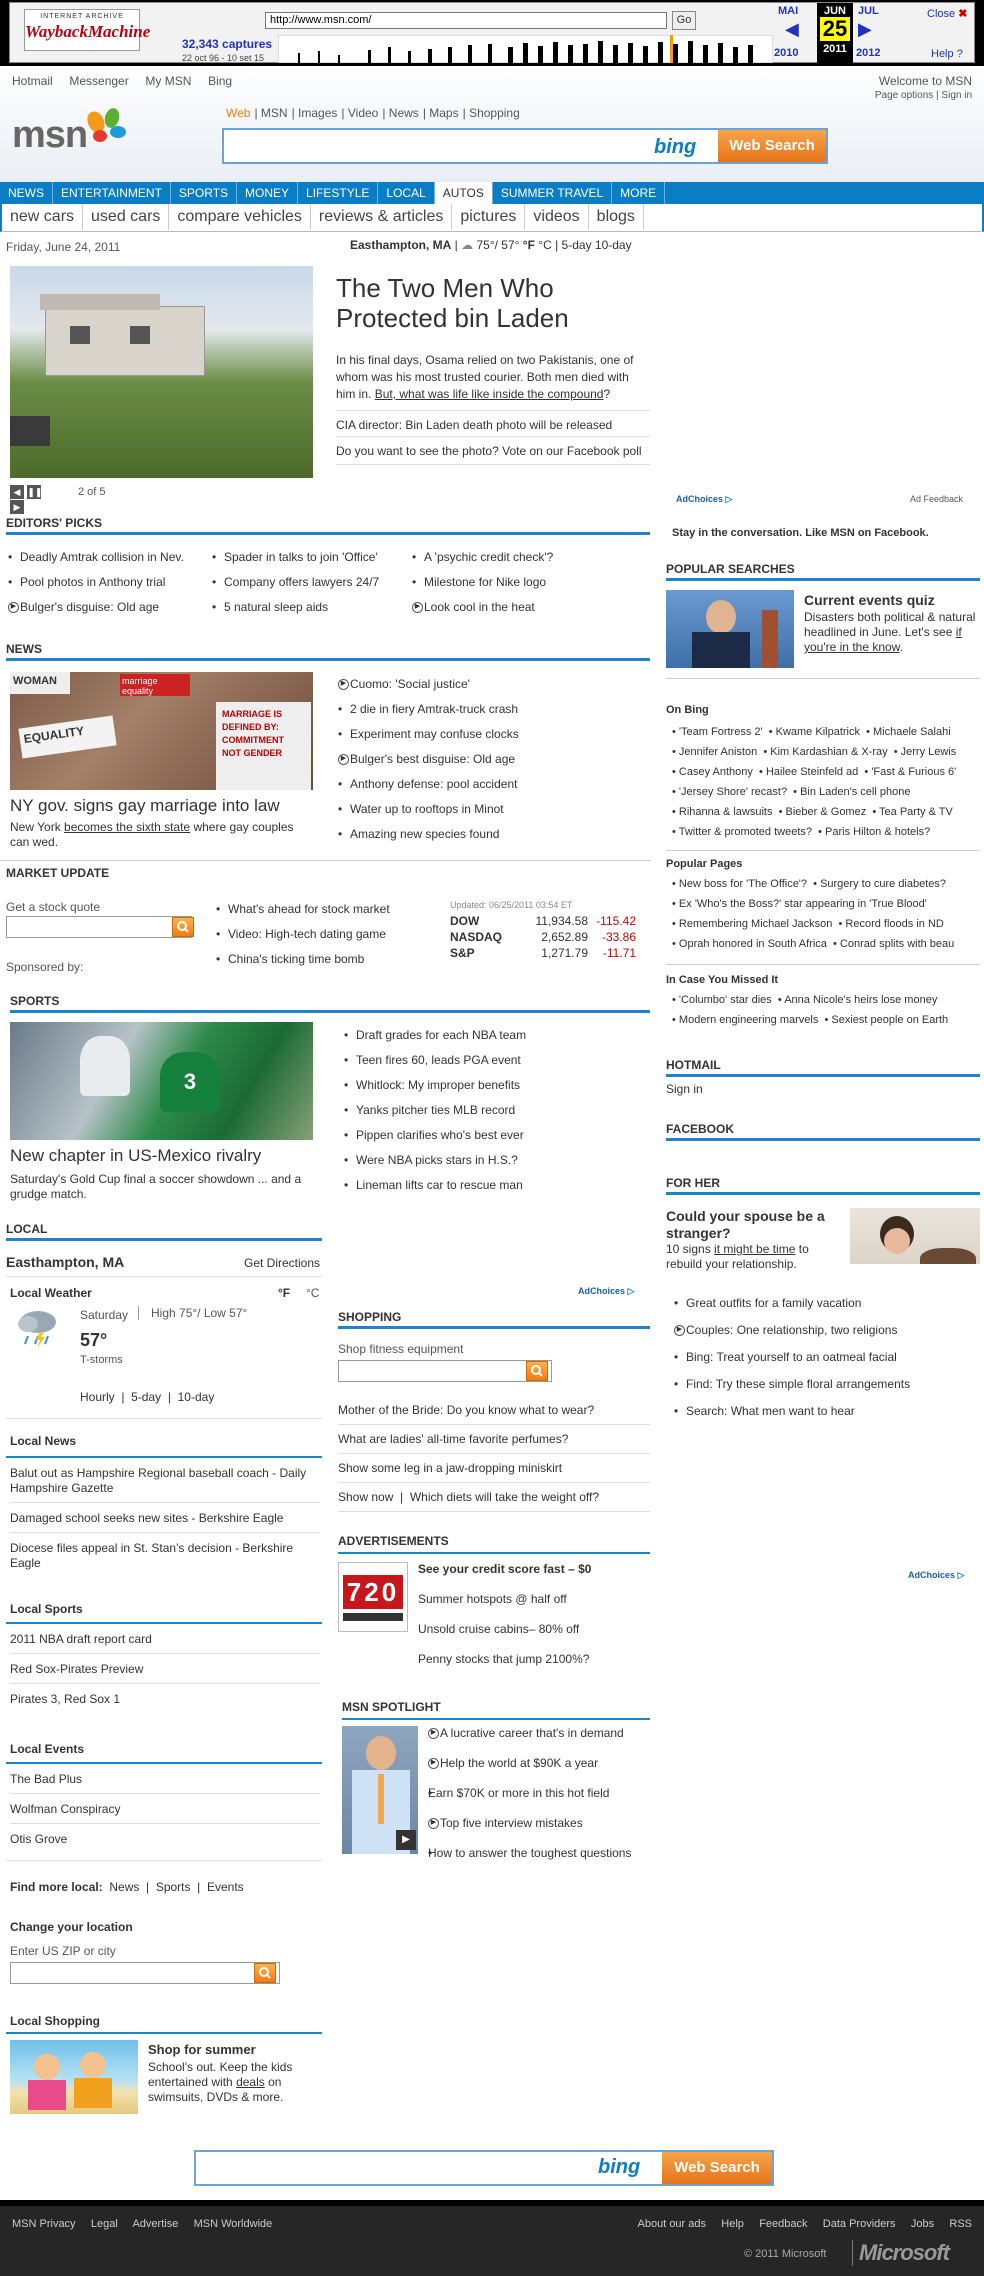 This screenshot has width=984, height=2276. I want to click on shopping-search-icon, so click(537, 1371).